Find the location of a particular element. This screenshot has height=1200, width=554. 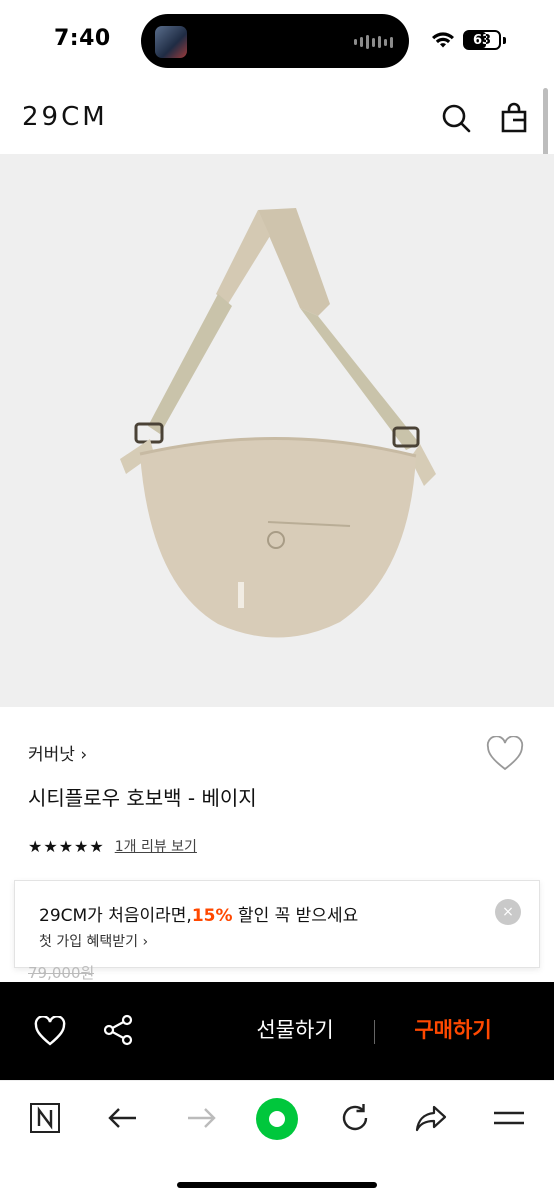

menu-icon is located at coordinates (509, 1118).